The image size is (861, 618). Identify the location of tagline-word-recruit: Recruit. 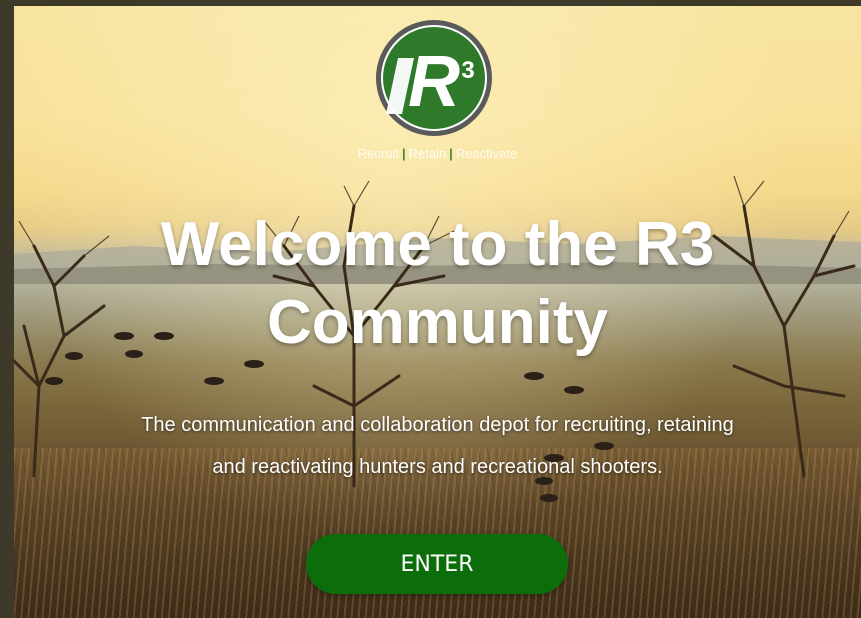
(378, 153).